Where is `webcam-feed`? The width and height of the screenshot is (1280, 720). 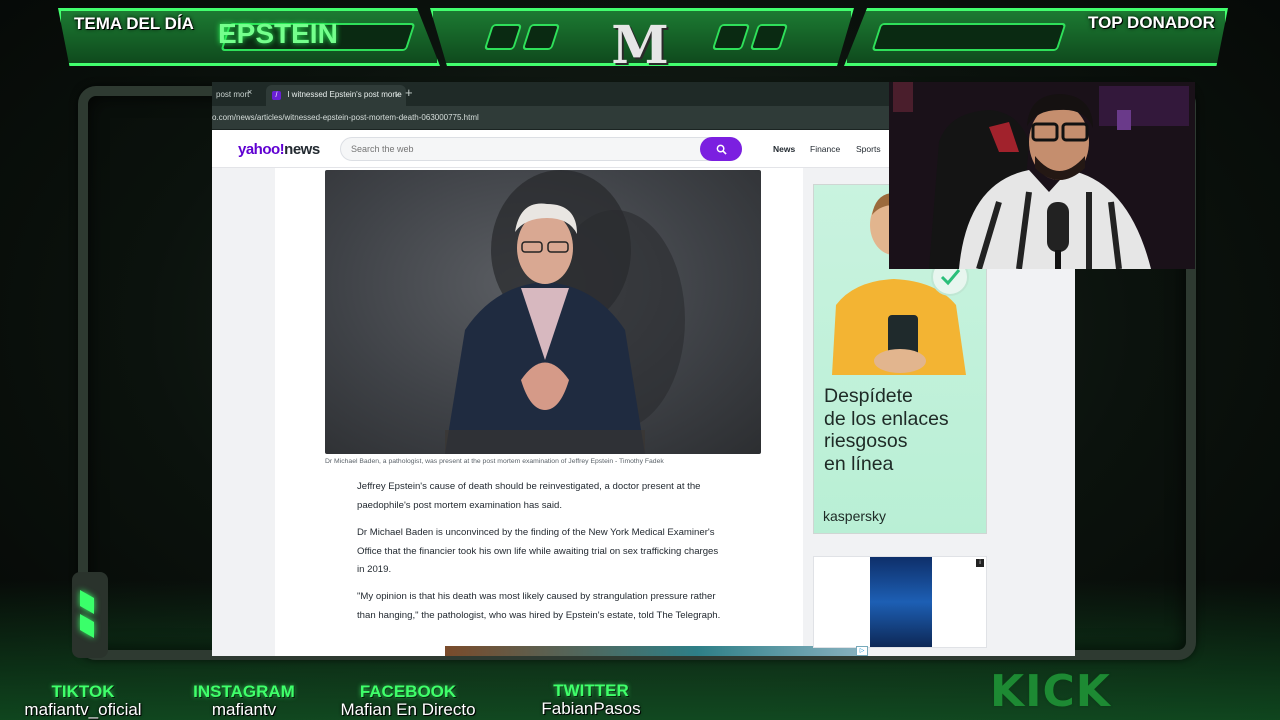
webcam-feed is located at coordinates (1042, 175).